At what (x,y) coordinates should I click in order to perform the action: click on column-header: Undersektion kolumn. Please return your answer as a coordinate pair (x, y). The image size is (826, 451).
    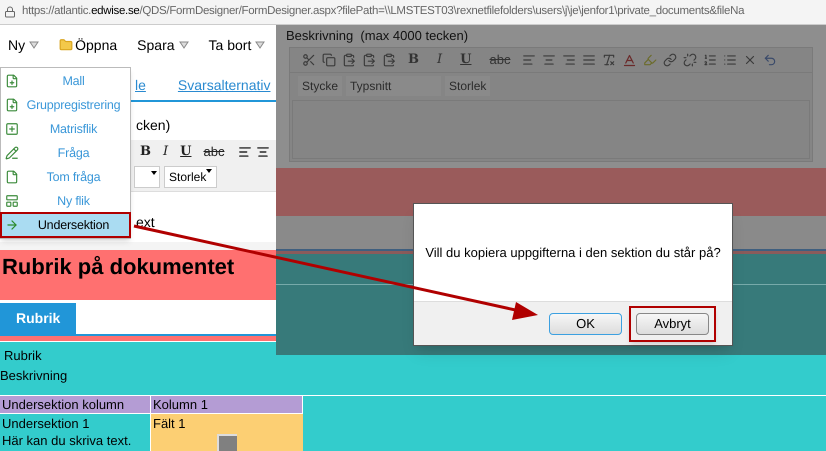
    Looking at the image, I should click on (75, 404).